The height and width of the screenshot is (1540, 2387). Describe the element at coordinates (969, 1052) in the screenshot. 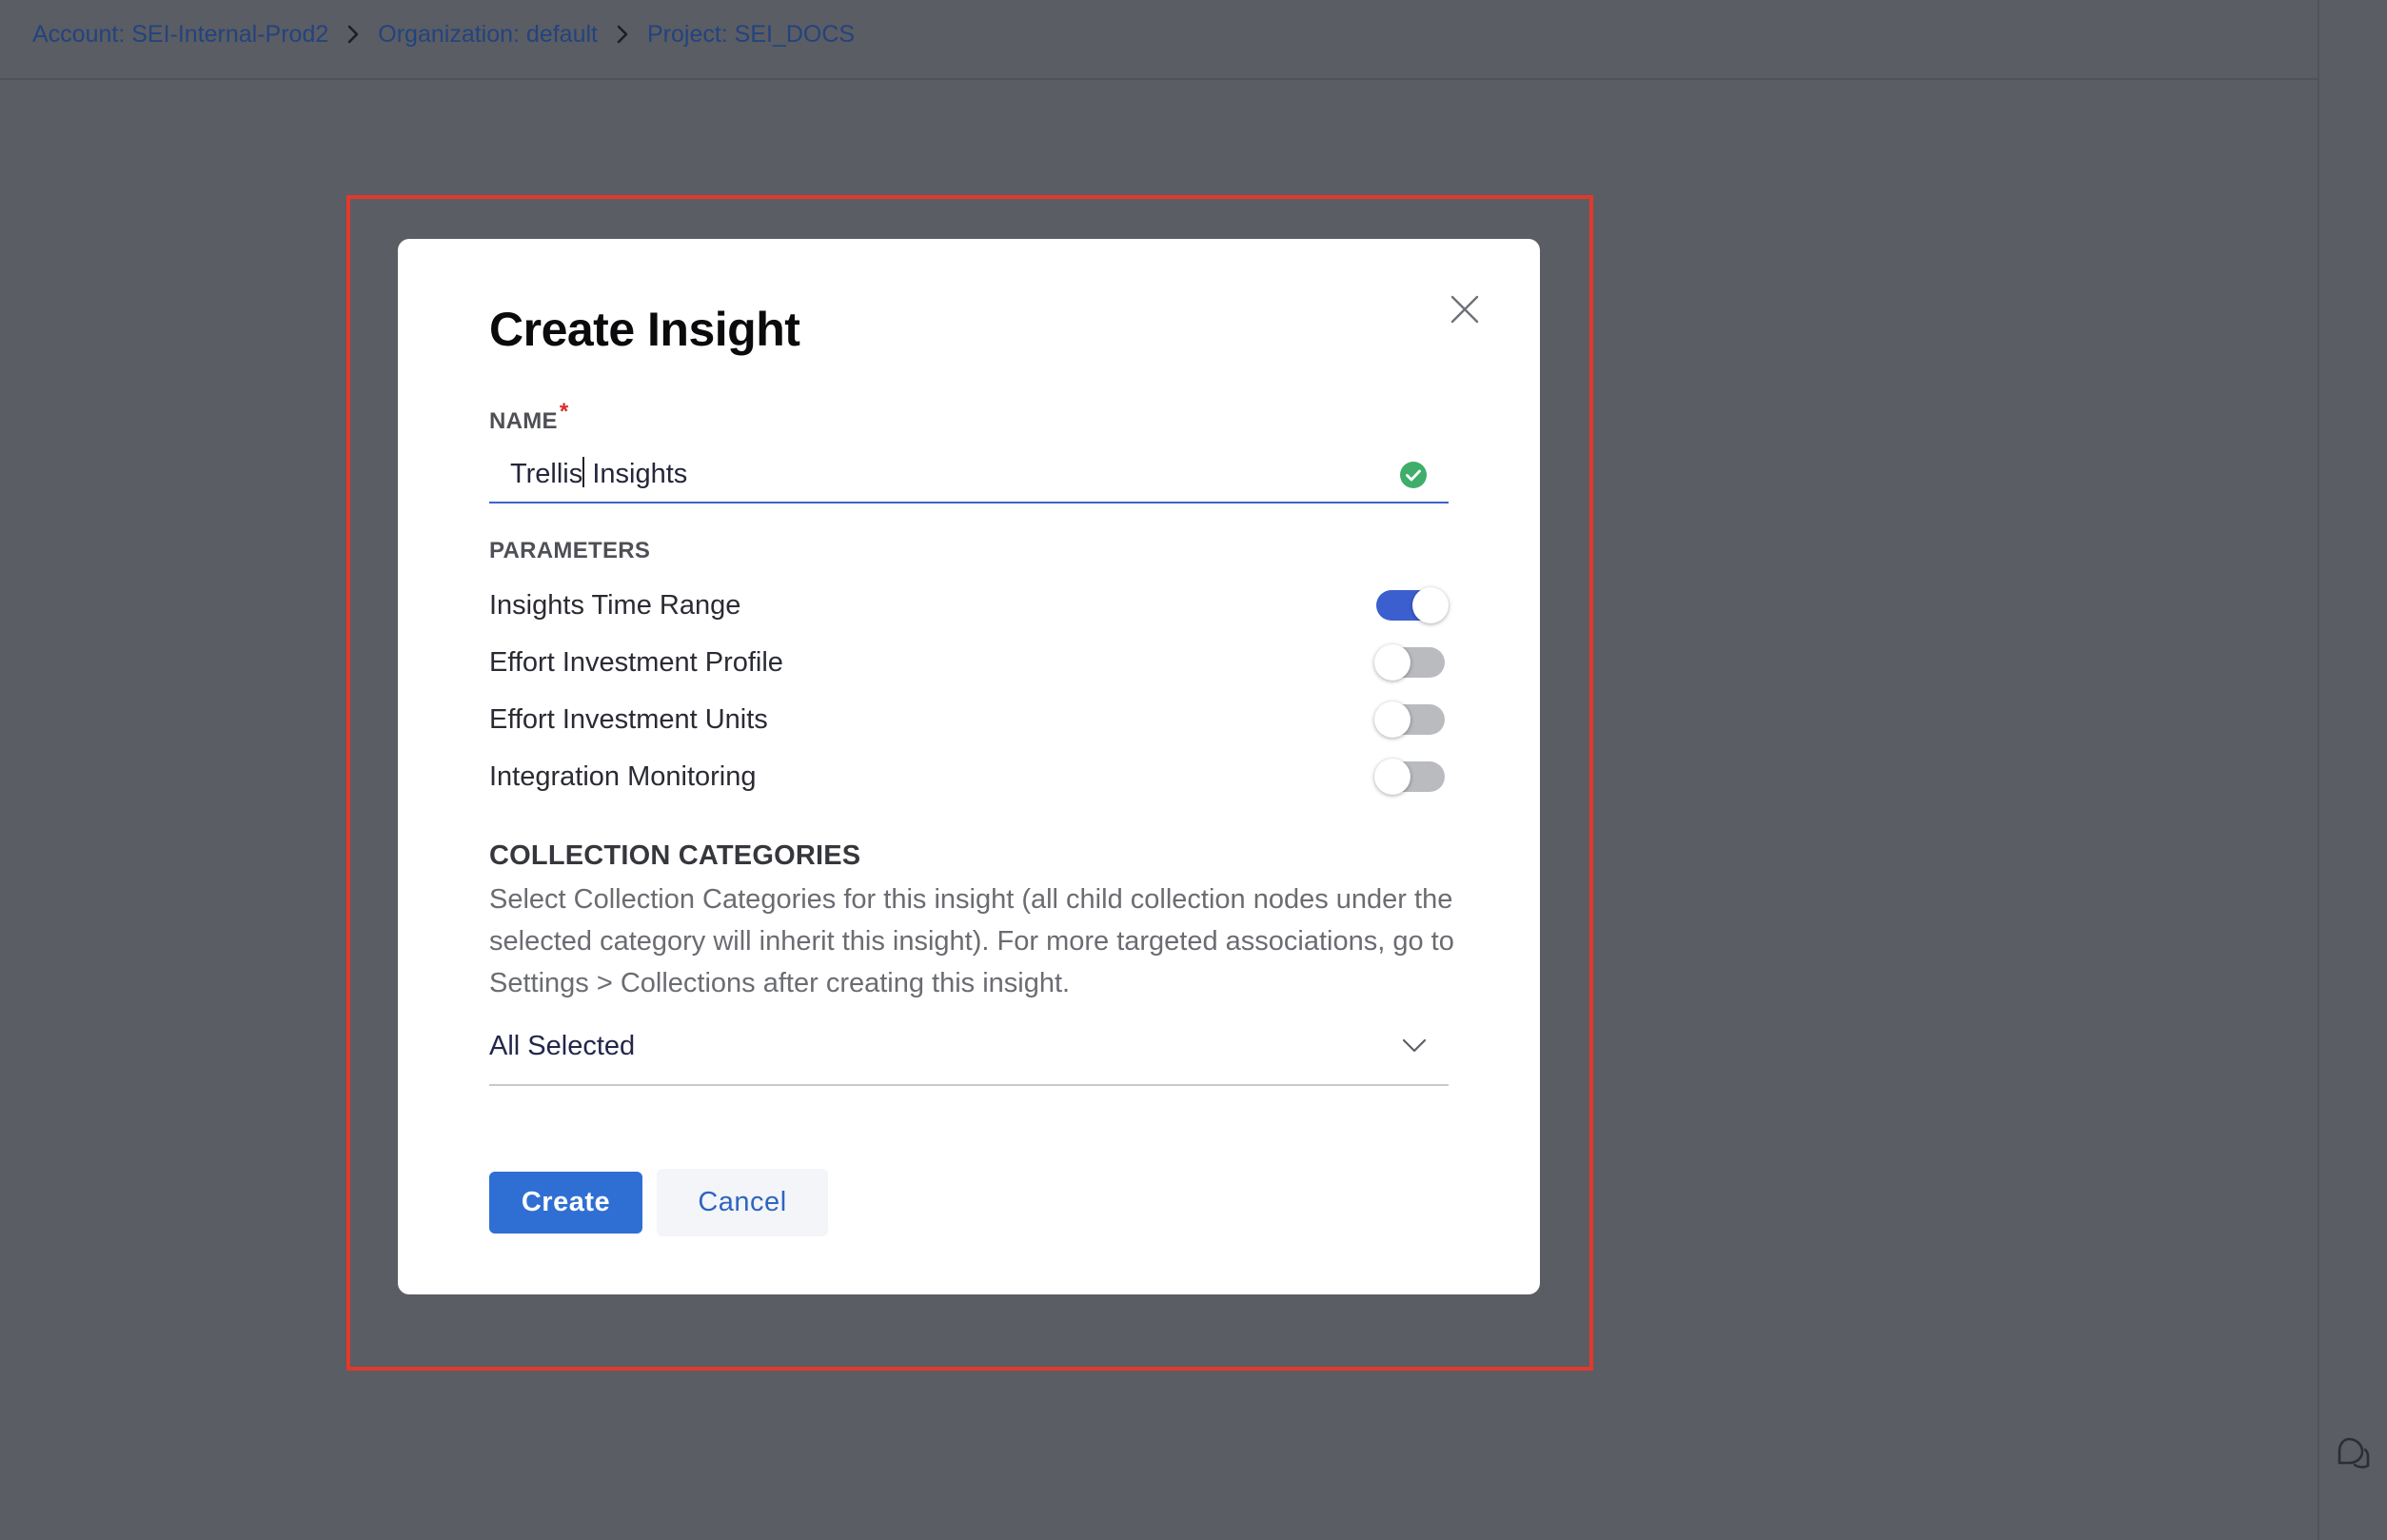

I see `collection-categories-select: All Selected` at that location.